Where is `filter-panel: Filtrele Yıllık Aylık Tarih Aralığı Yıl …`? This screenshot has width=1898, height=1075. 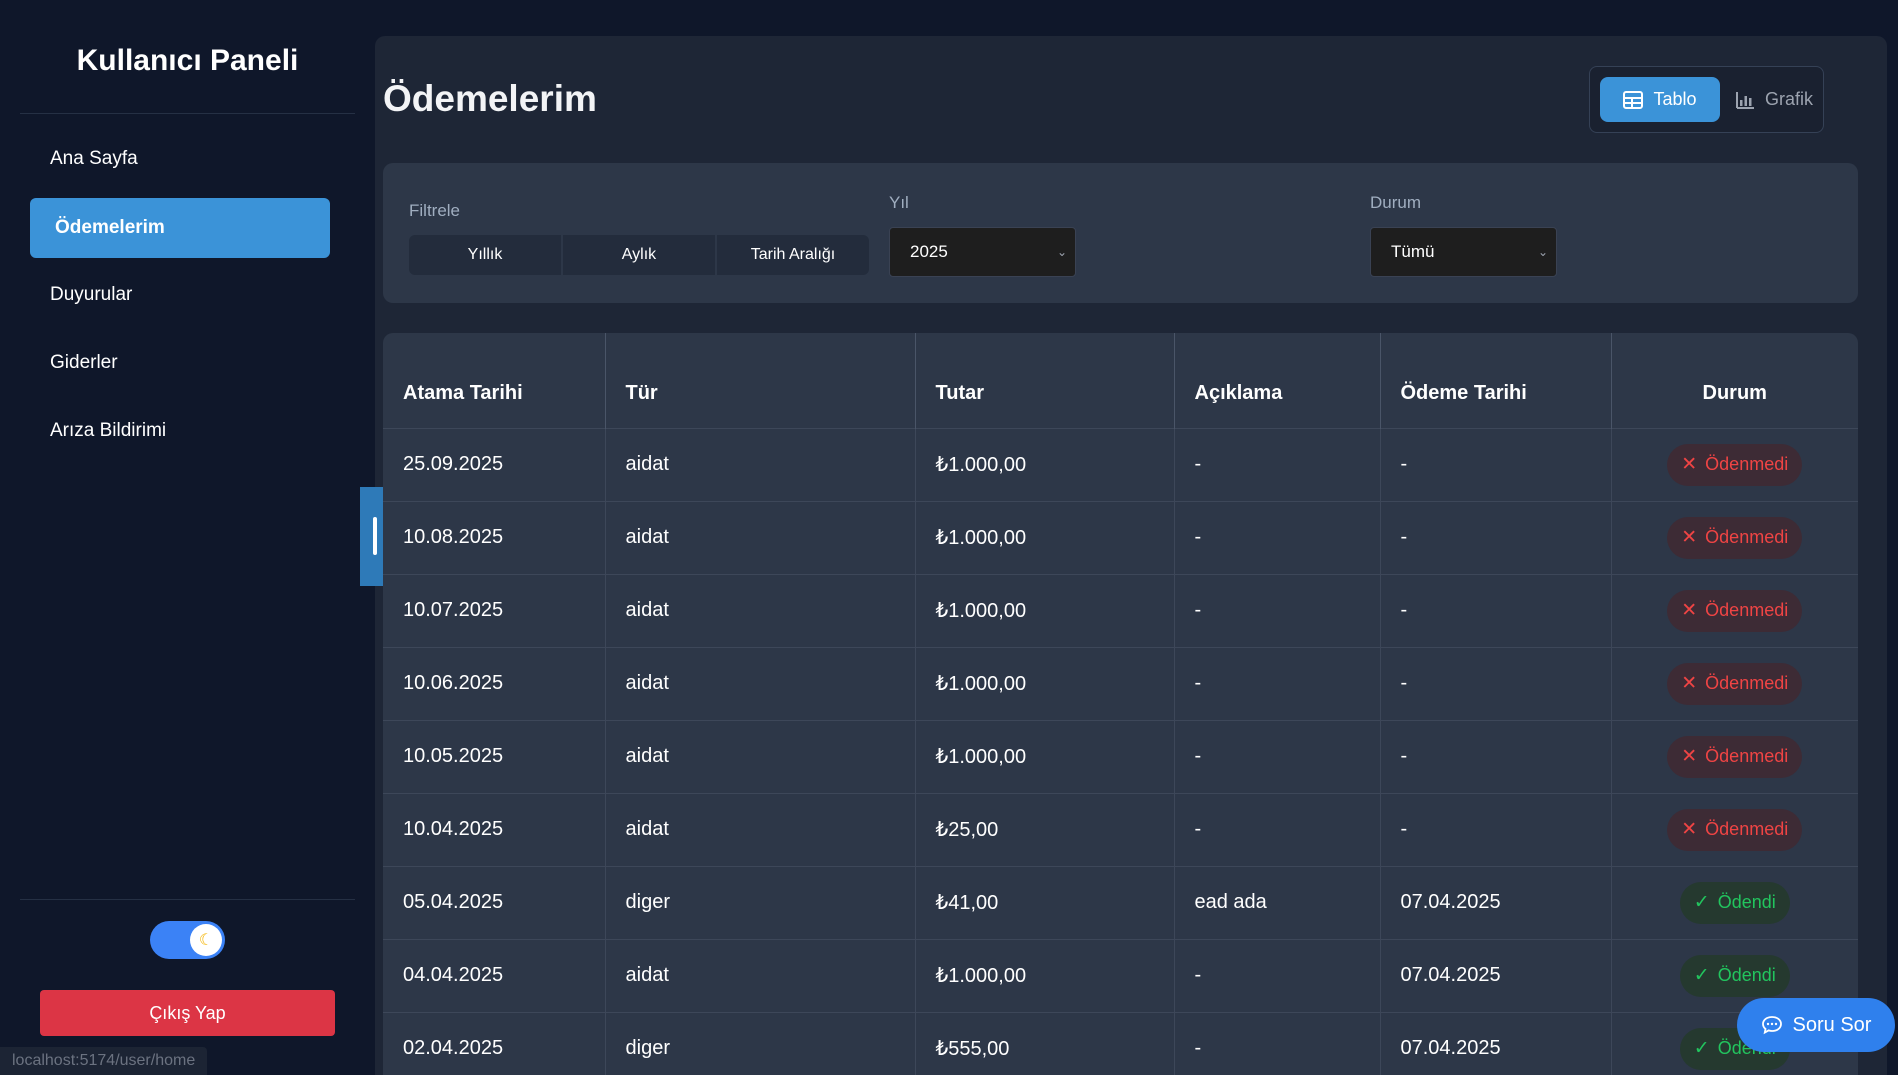 filter-panel: Filtrele Yıllık Aylık Tarih Aralığı Yıl … is located at coordinates (1120, 233).